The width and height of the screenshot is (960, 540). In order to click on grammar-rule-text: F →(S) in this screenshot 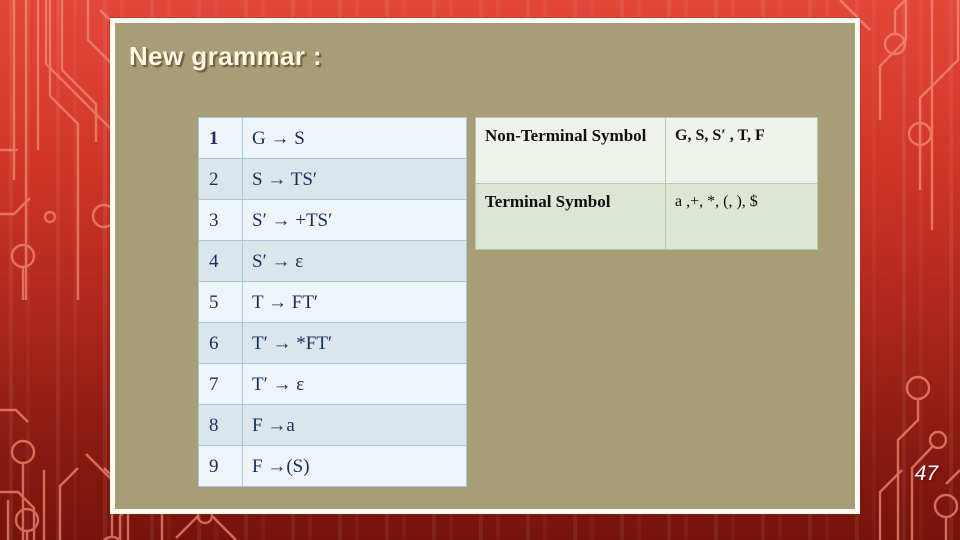, I will do `click(354, 466)`.